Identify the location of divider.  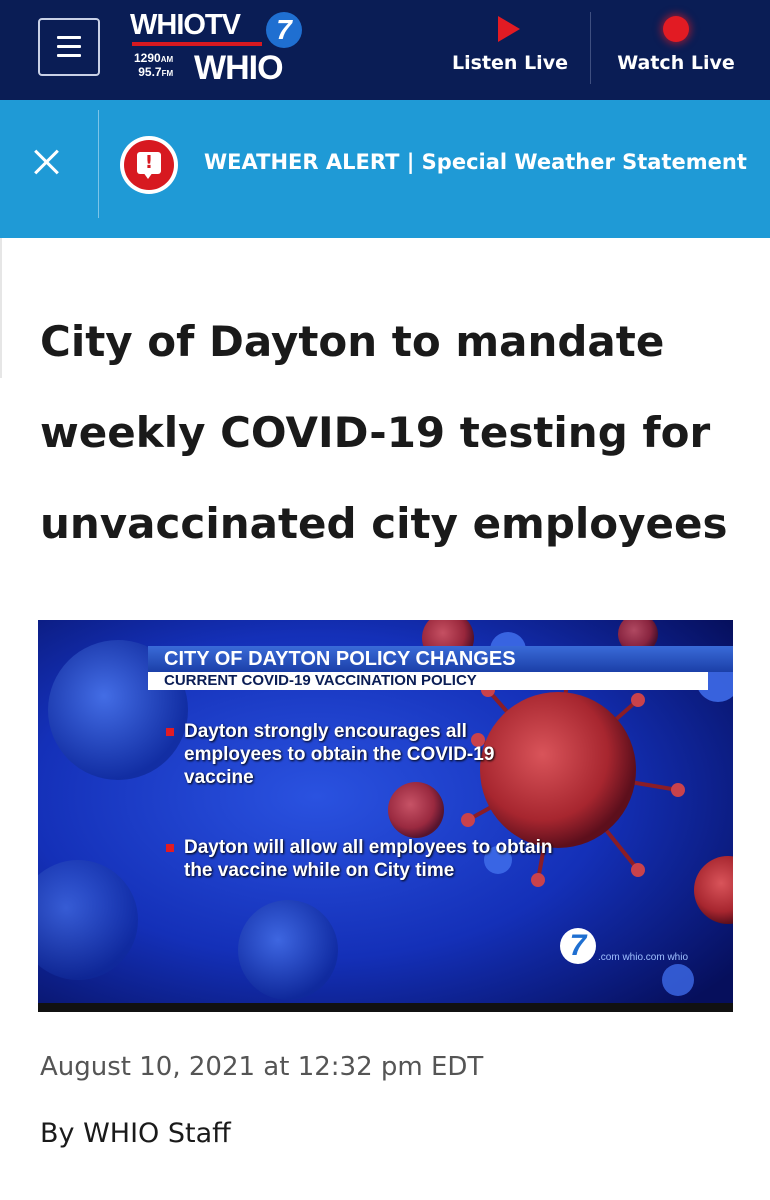
(1, 308).